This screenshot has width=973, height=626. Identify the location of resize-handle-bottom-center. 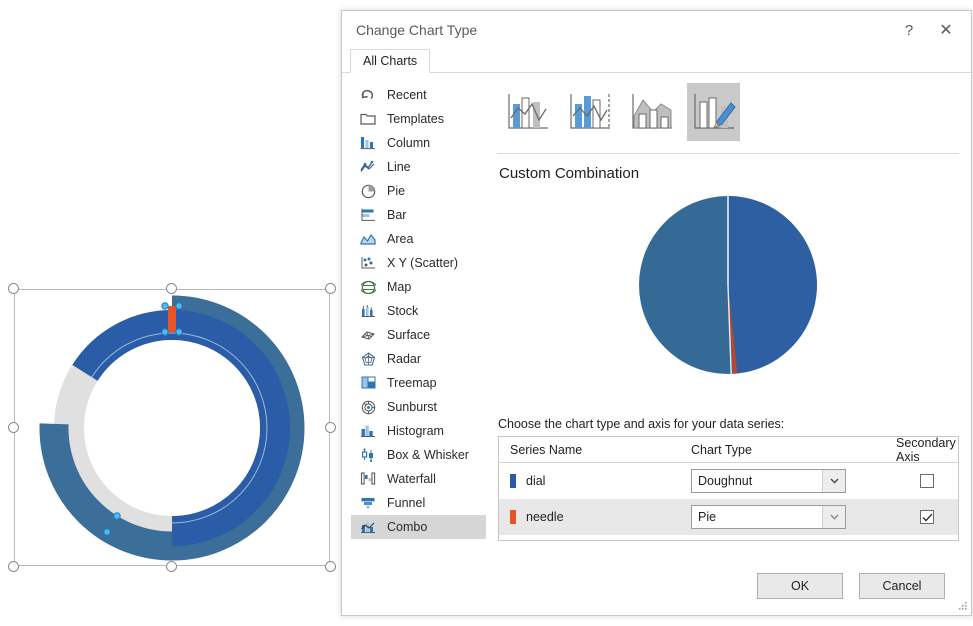
(171, 566).